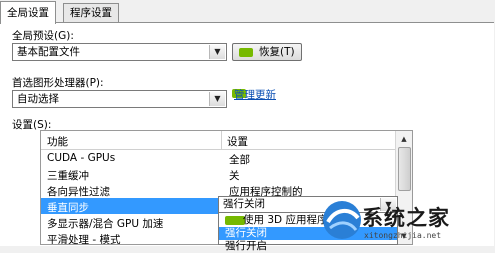  Describe the element at coordinates (237, 142) in the screenshot. I see `column-header-setting: 设置` at that location.